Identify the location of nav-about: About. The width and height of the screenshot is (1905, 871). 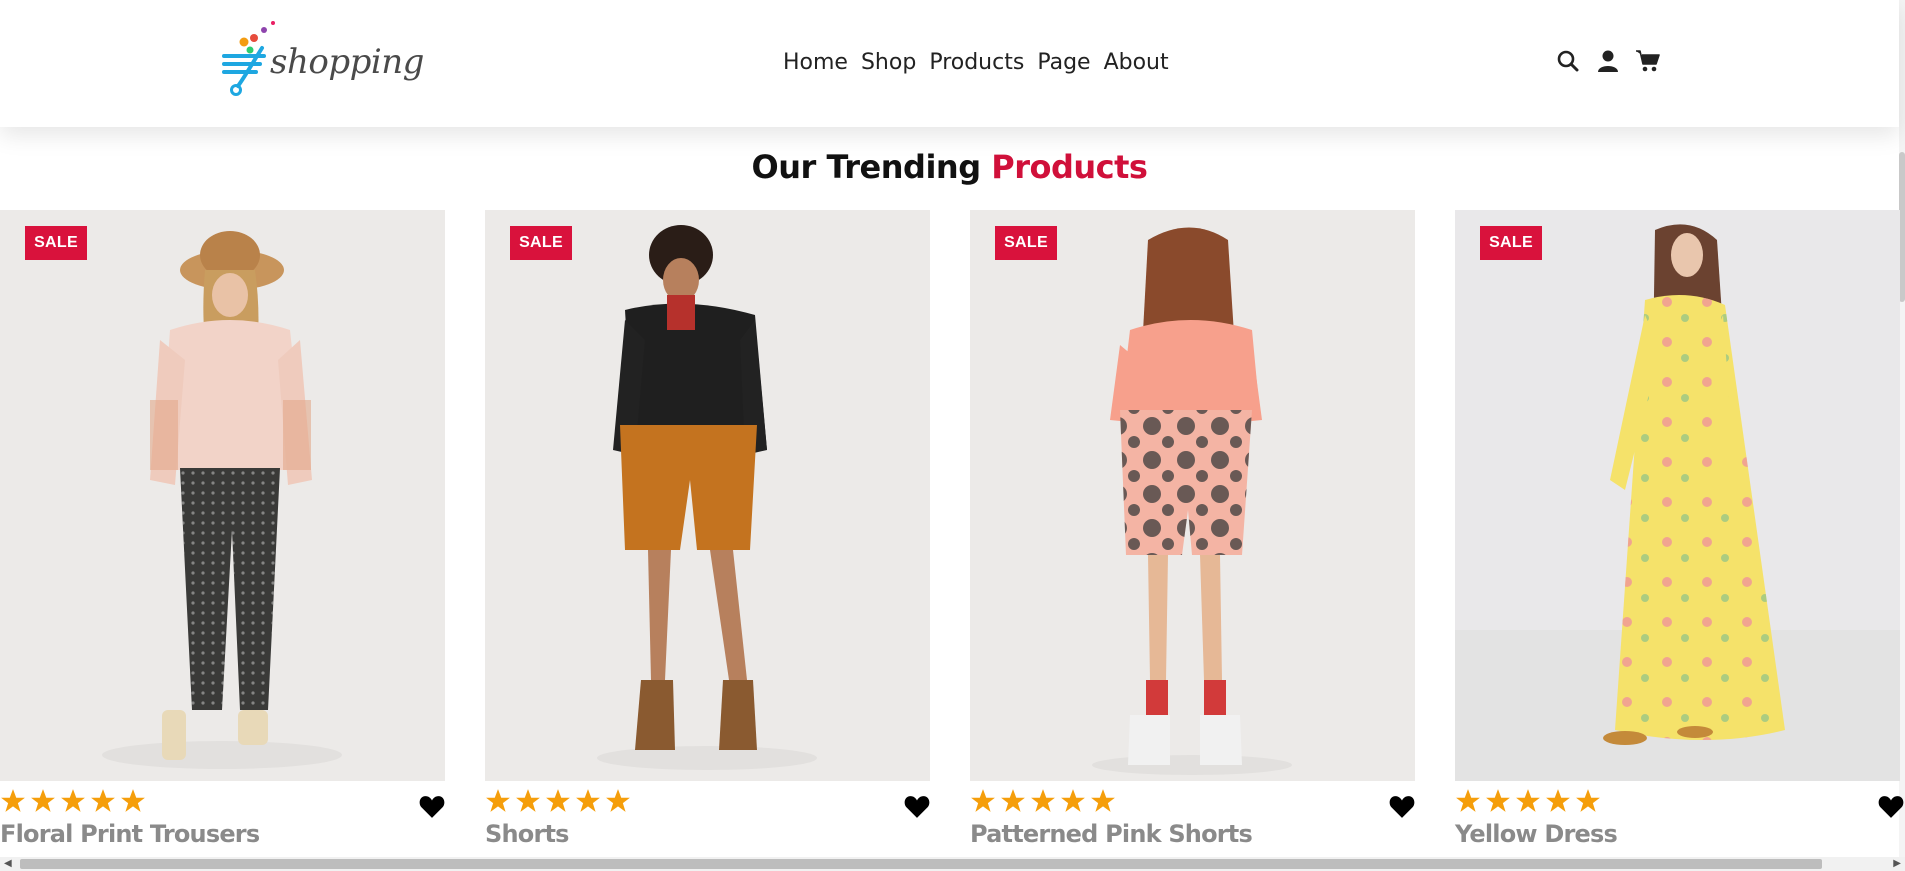
(1136, 63).